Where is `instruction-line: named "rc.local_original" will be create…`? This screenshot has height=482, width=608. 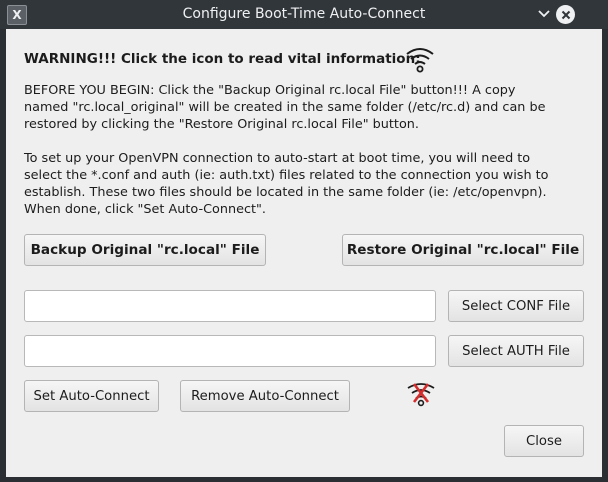 instruction-line: named "rc.local_original" will be create… is located at coordinates (285, 107).